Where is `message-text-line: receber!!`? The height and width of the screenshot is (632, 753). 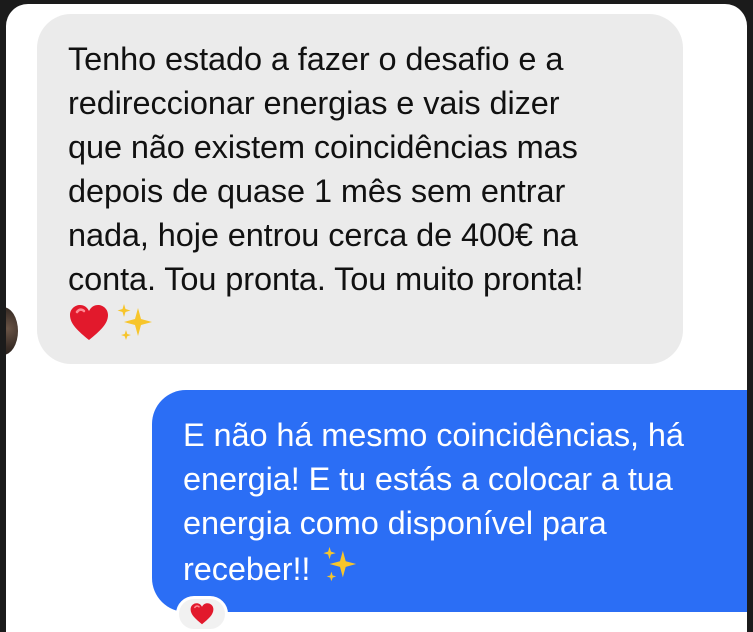 message-text-line: receber!! is located at coordinates (247, 569).